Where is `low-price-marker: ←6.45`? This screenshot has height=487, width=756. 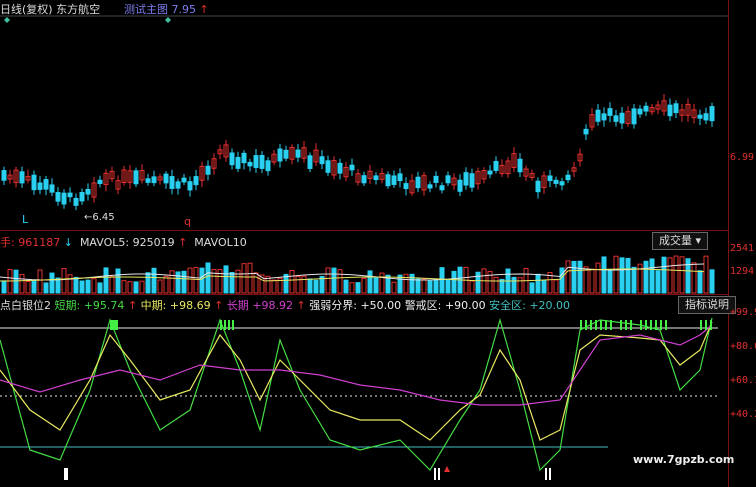
low-price-marker: ←6.45 is located at coordinates (99, 217).